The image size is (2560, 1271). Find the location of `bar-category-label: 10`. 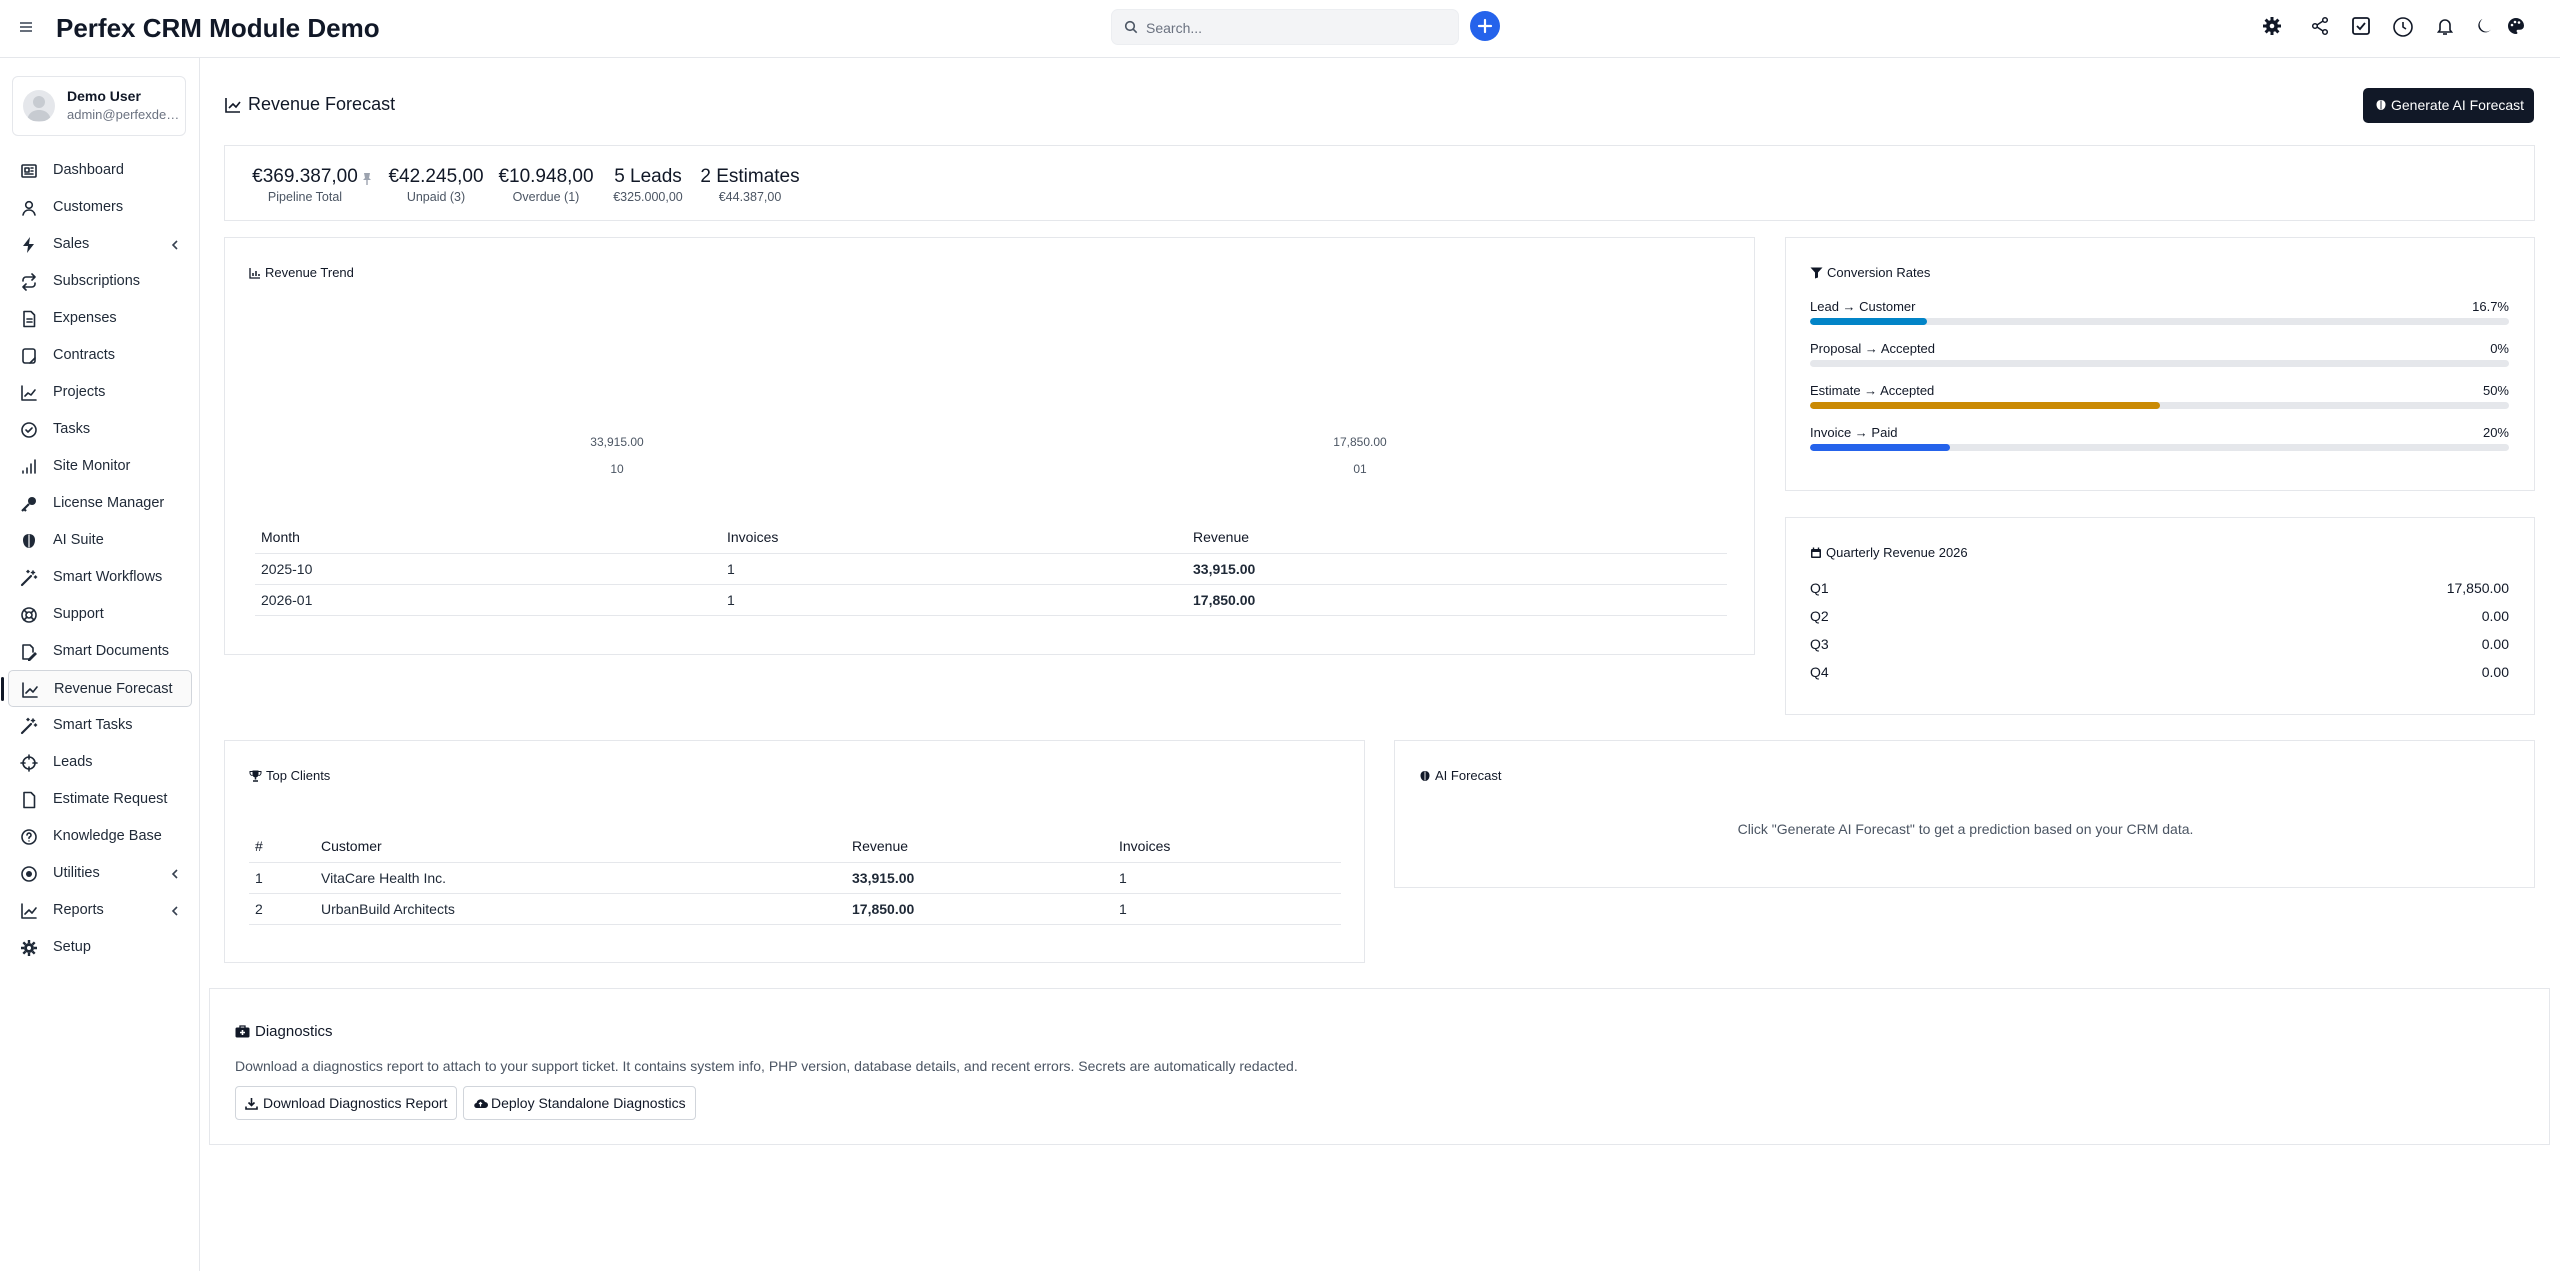

bar-category-label: 10 is located at coordinates (617, 469).